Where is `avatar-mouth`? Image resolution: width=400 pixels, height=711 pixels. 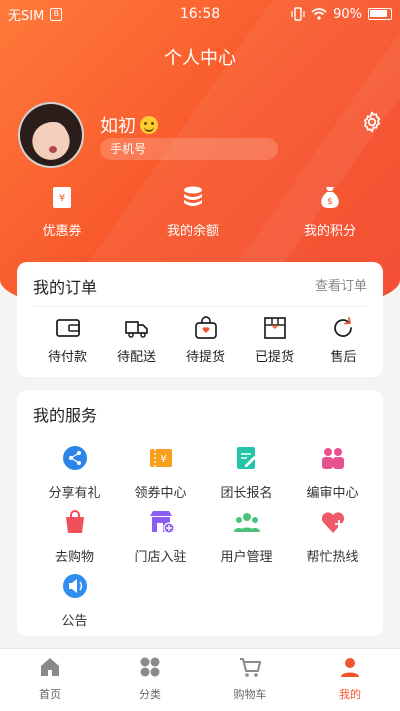 avatar-mouth is located at coordinates (53, 149).